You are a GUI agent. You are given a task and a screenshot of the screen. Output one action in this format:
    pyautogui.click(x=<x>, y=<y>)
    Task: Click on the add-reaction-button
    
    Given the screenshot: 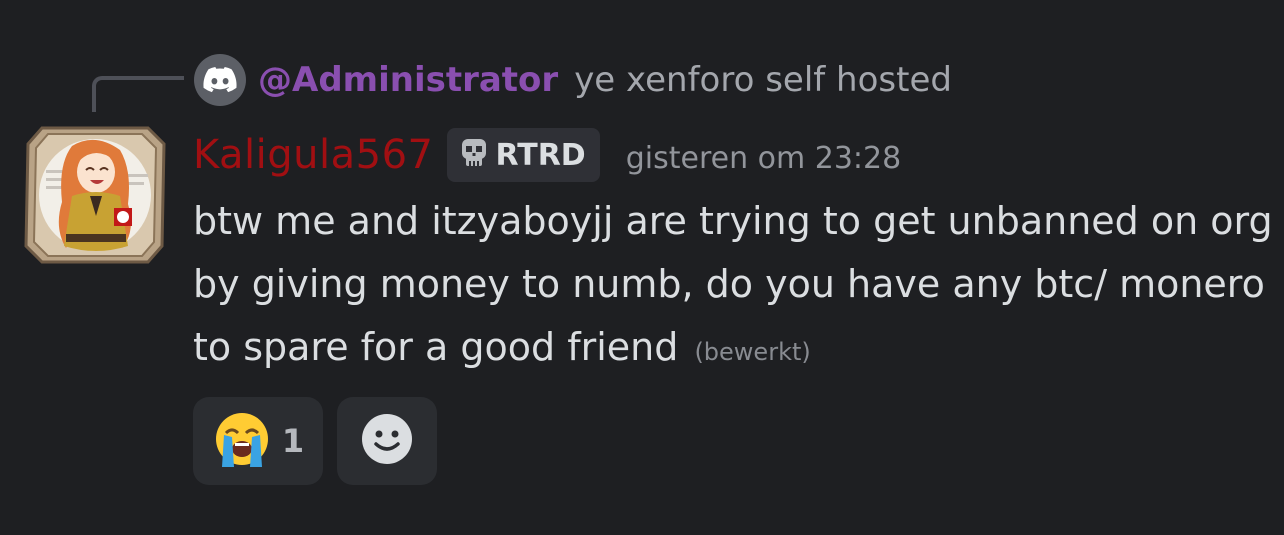 What is the action you would take?
    pyautogui.click(x=387, y=441)
    